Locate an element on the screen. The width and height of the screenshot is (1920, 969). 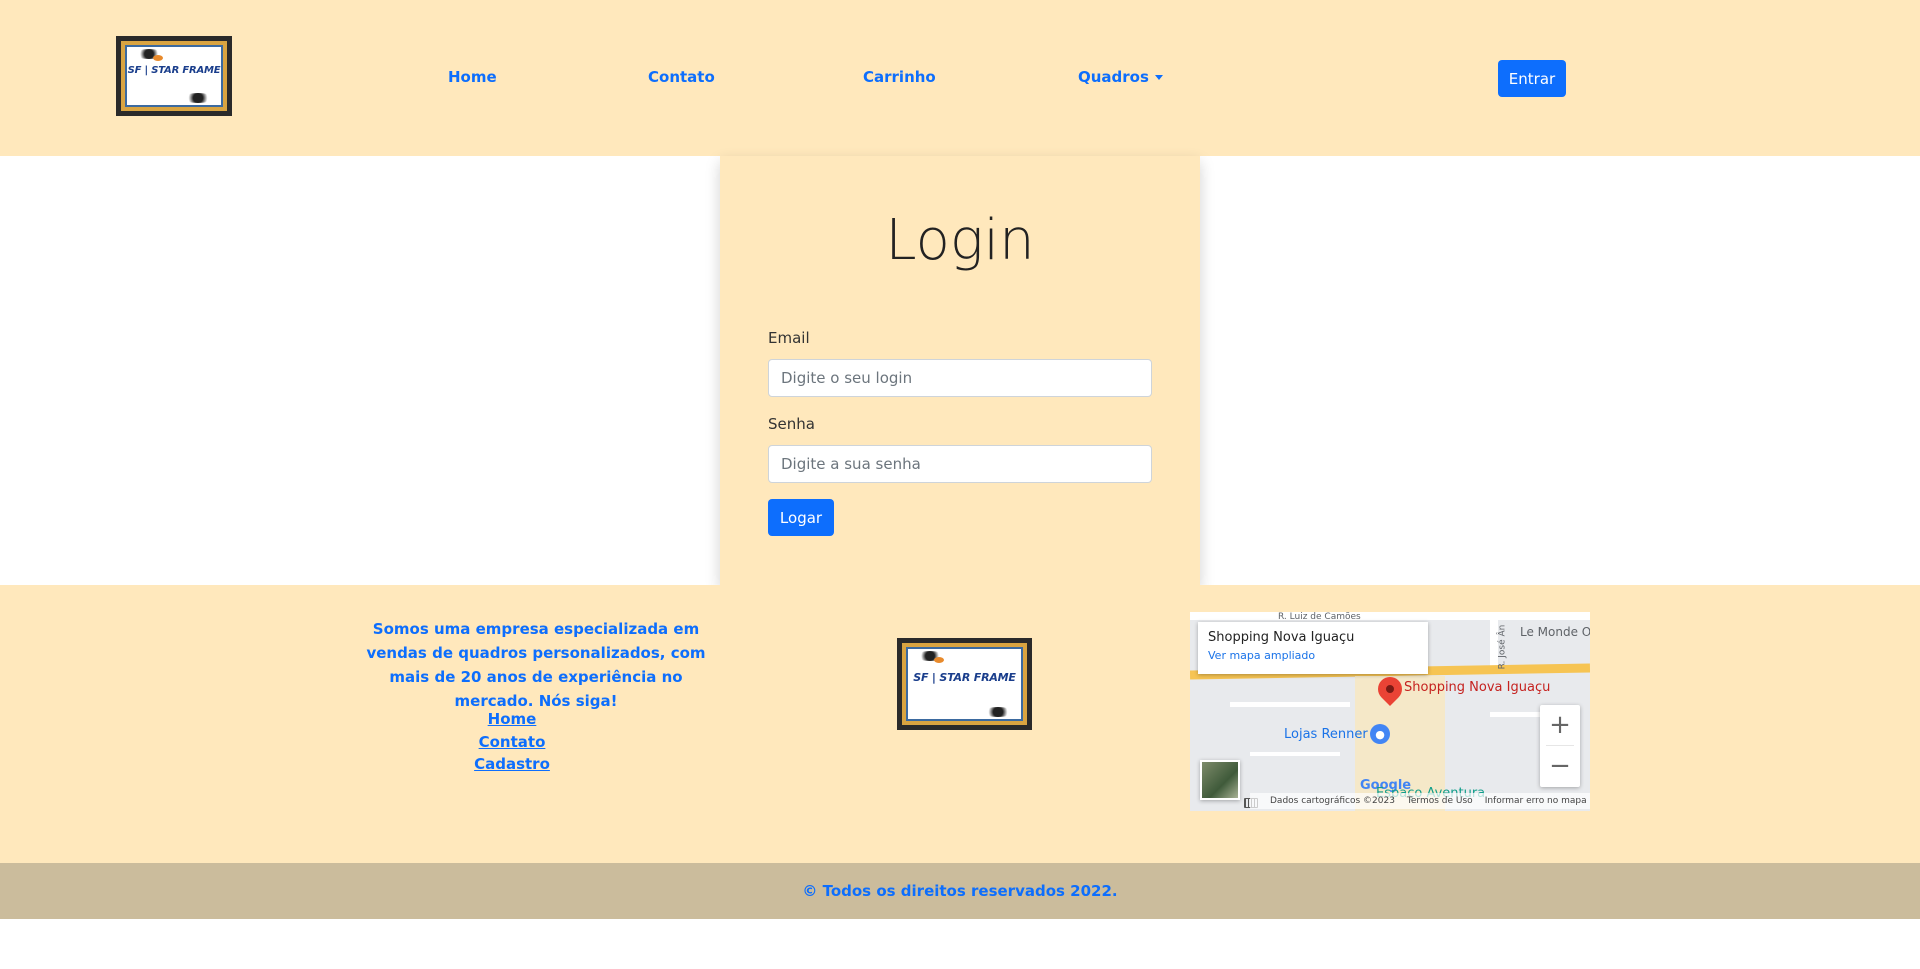
login-card: Login Email Senha Logar is located at coordinates (960, 370).